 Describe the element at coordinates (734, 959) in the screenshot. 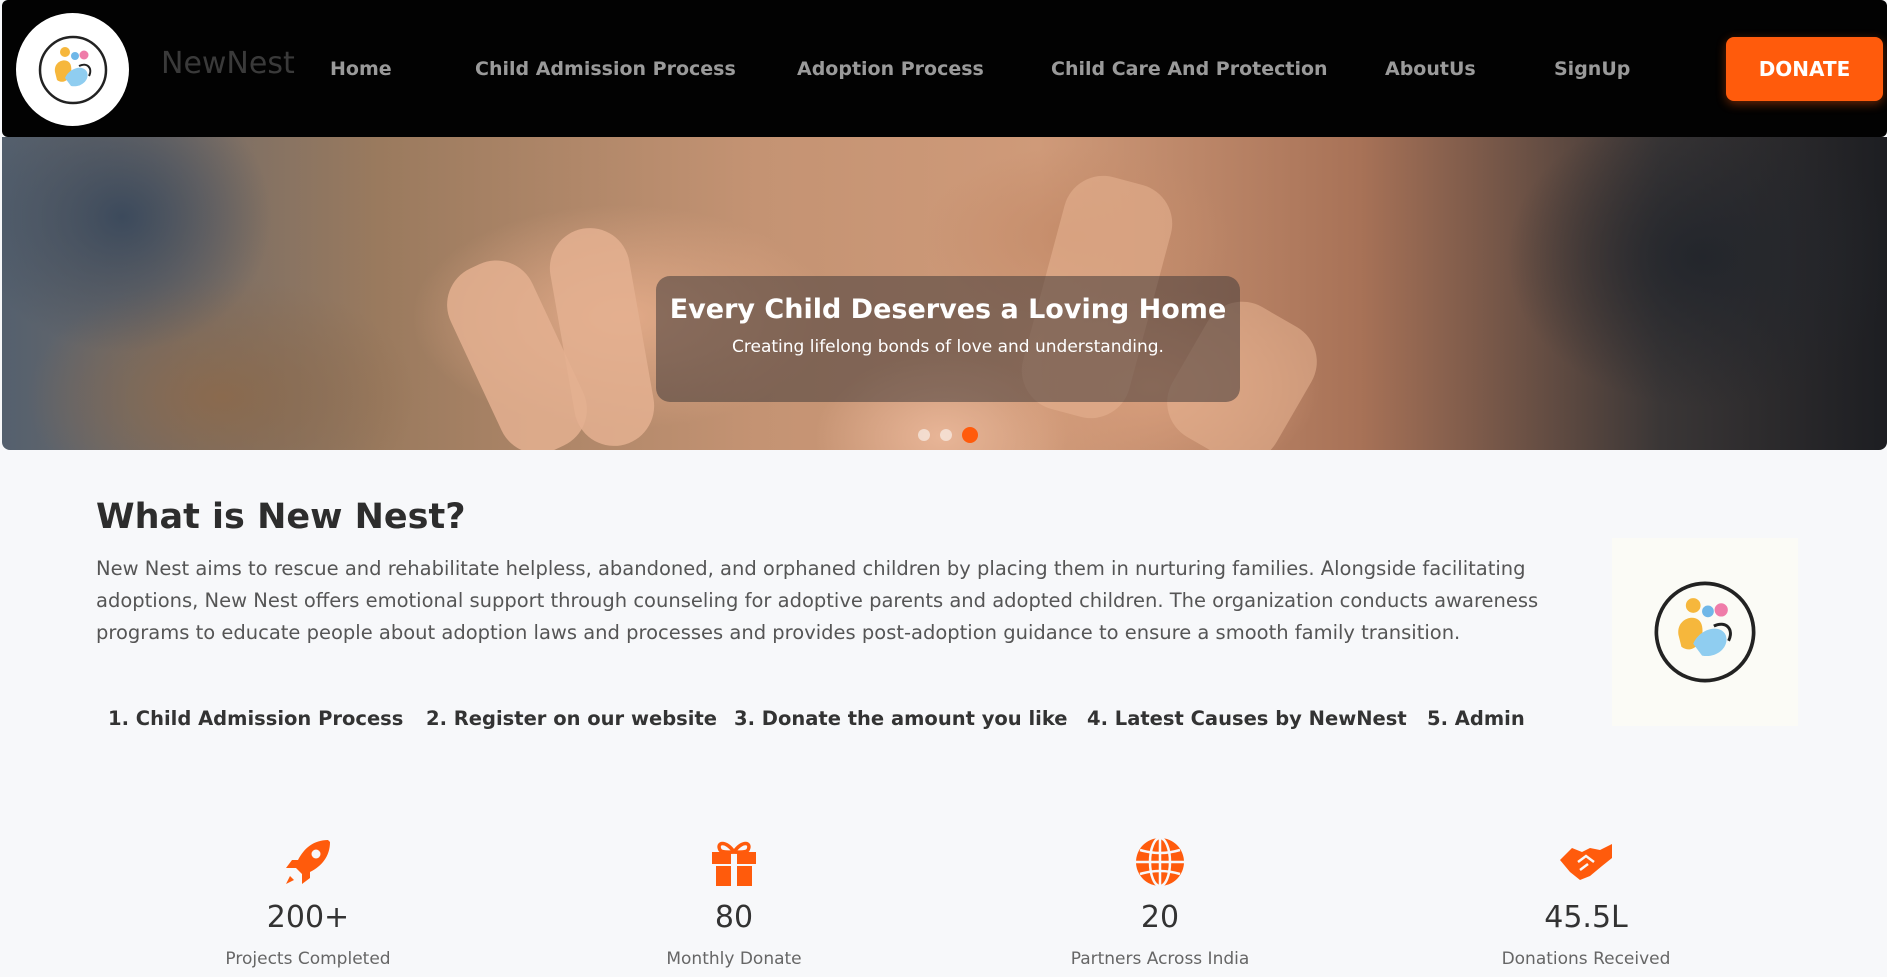

I see `stat-label: Monthly Donate` at that location.